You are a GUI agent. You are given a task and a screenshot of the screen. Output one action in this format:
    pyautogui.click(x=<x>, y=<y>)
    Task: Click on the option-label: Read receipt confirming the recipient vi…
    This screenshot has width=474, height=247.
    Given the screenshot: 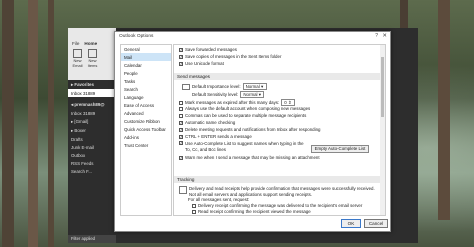 What is the action you would take?
    pyautogui.click(x=254, y=211)
    